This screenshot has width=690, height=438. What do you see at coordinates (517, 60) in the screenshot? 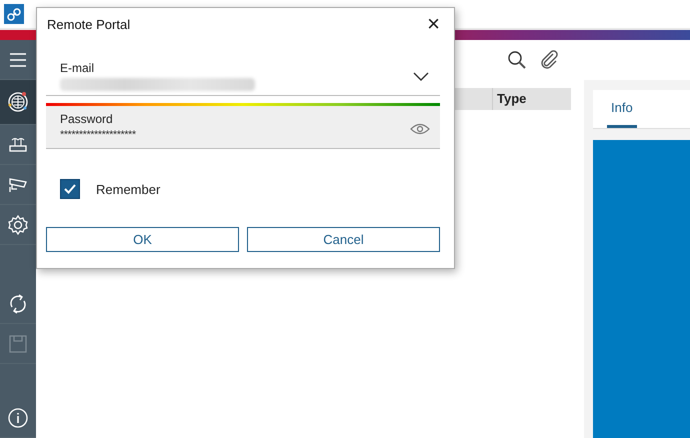
I see `search-icon` at bounding box center [517, 60].